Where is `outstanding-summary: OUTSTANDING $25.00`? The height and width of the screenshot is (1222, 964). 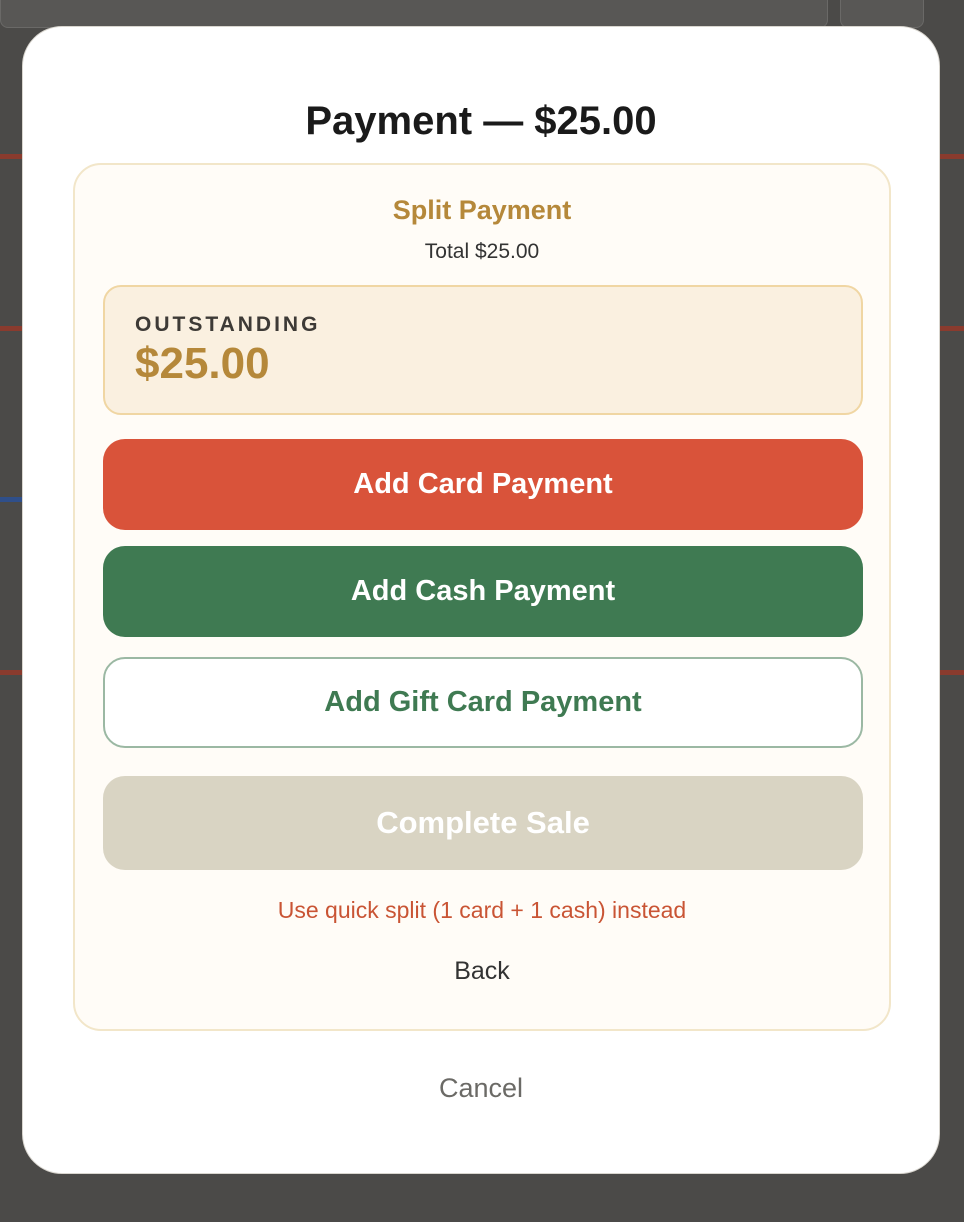 outstanding-summary: OUTSTANDING $25.00 is located at coordinates (483, 350).